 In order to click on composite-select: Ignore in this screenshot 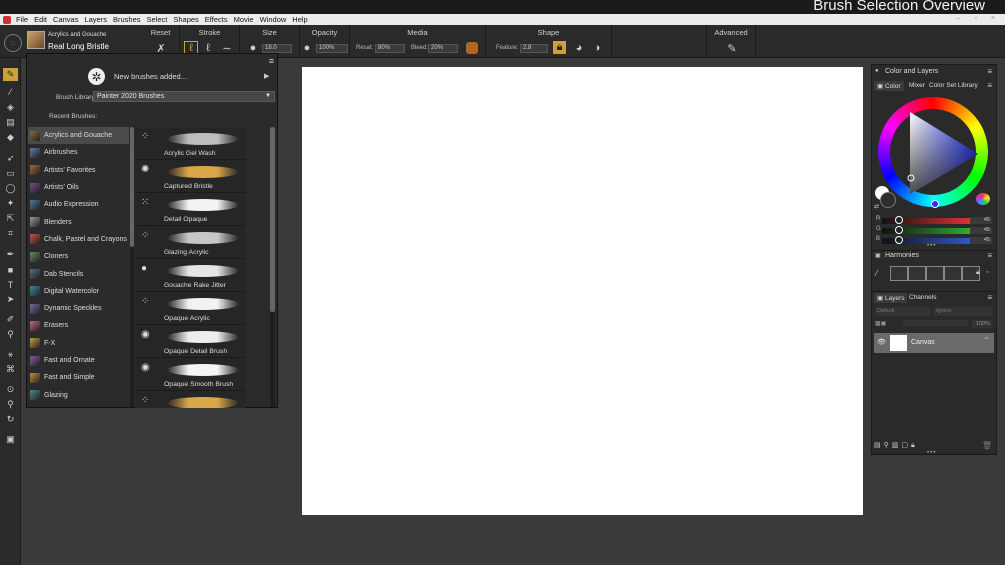, I will do `click(963, 311)`.